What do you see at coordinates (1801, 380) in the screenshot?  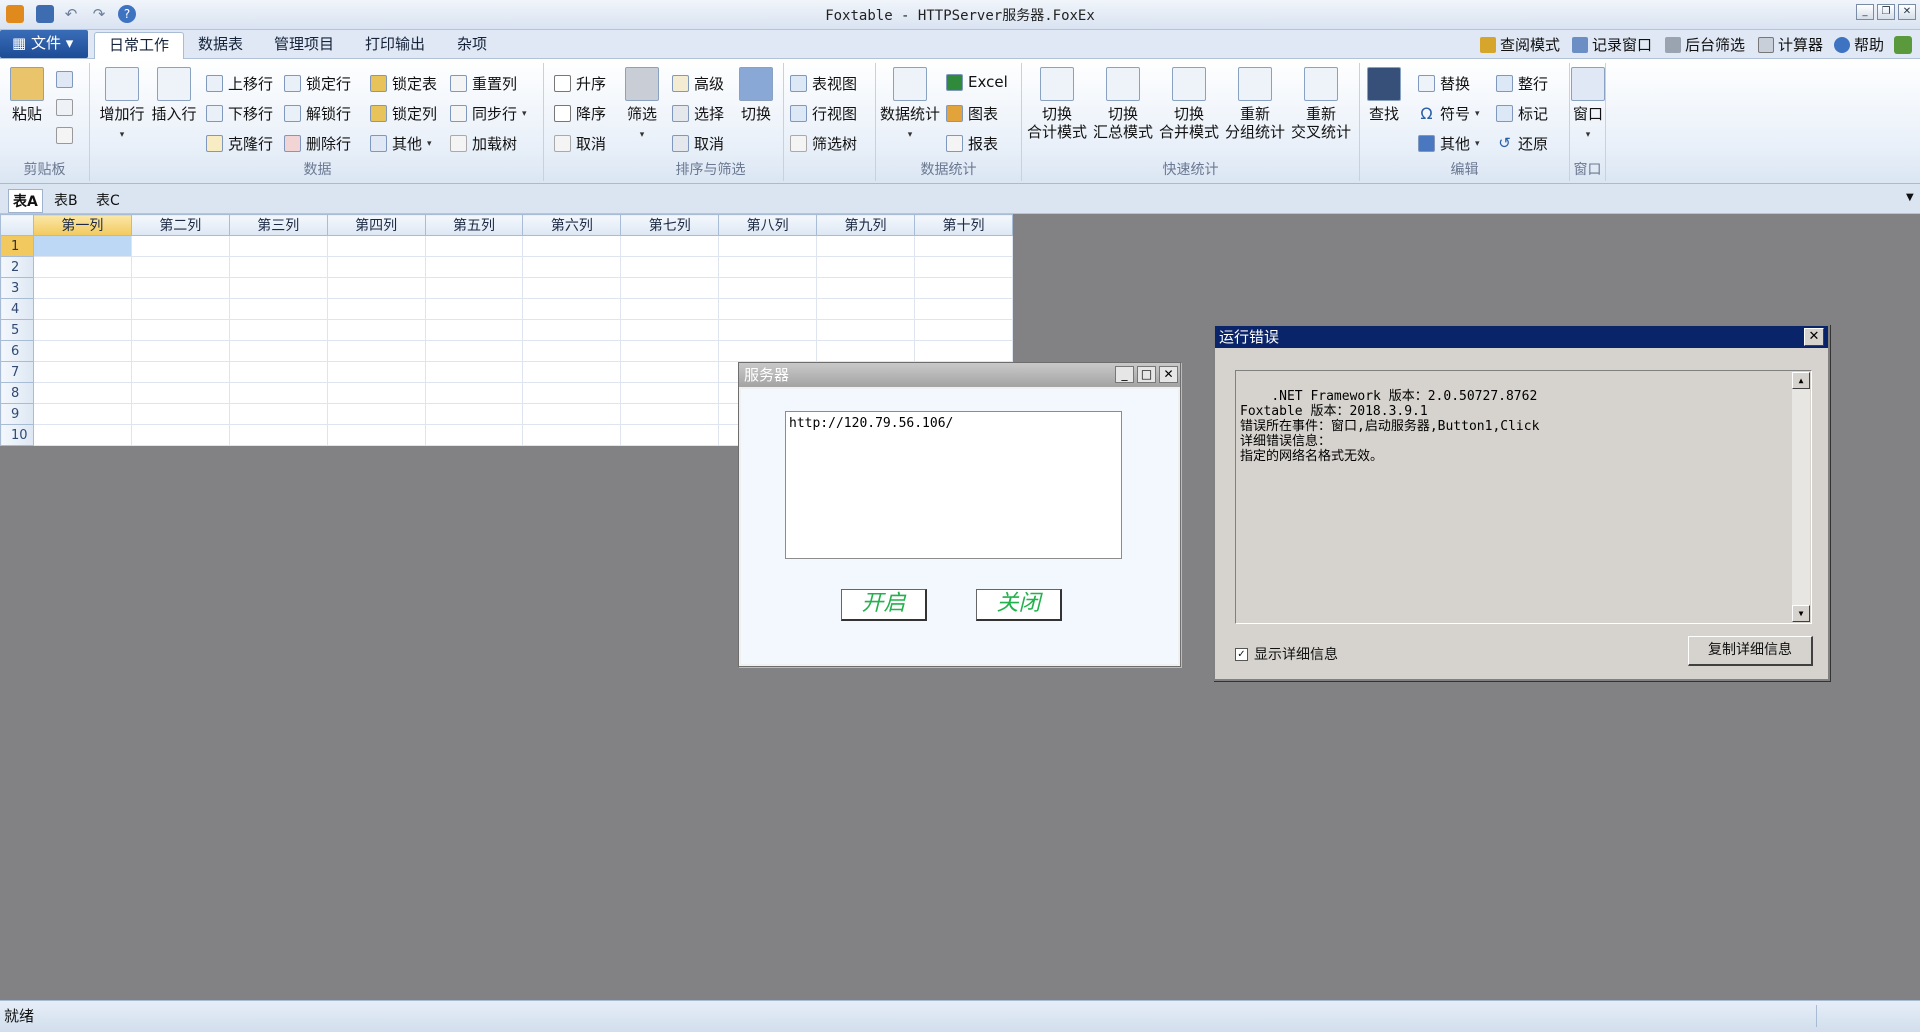 I see `scroll-up-icon: ▲` at bounding box center [1801, 380].